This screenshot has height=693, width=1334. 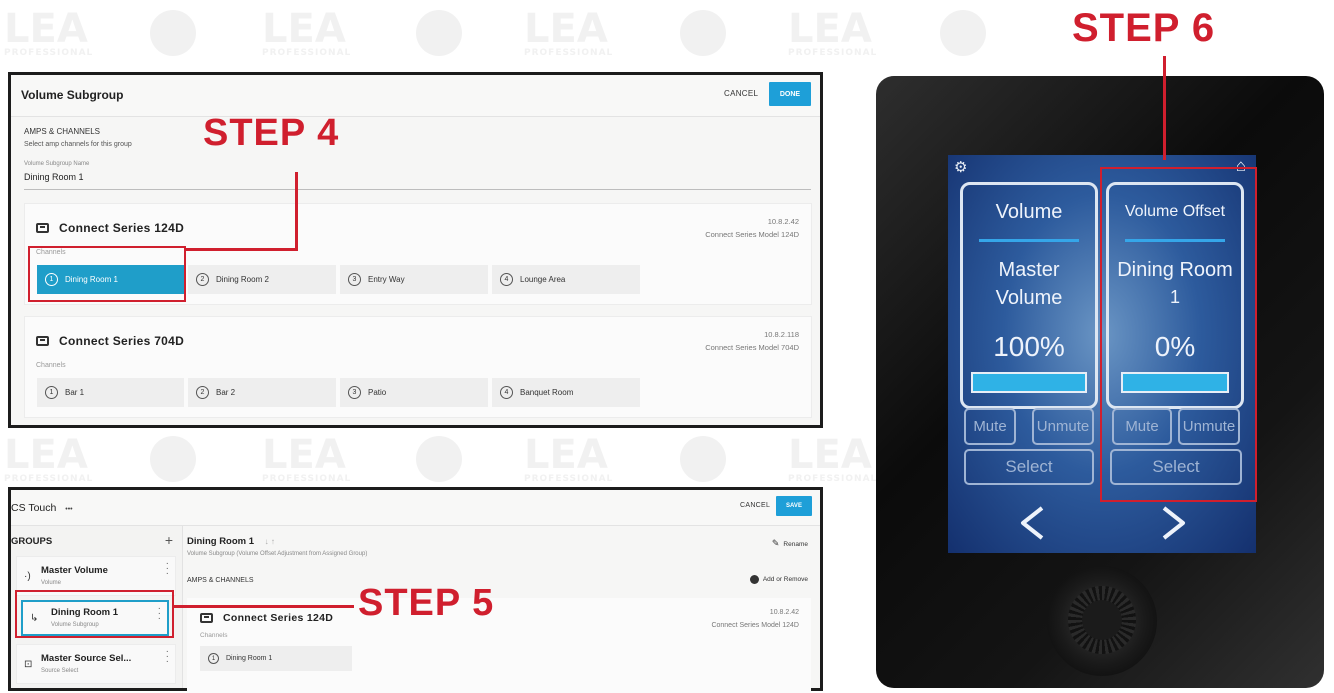 I want to click on channel-label: Dining Room 2, so click(x=242, y=279).